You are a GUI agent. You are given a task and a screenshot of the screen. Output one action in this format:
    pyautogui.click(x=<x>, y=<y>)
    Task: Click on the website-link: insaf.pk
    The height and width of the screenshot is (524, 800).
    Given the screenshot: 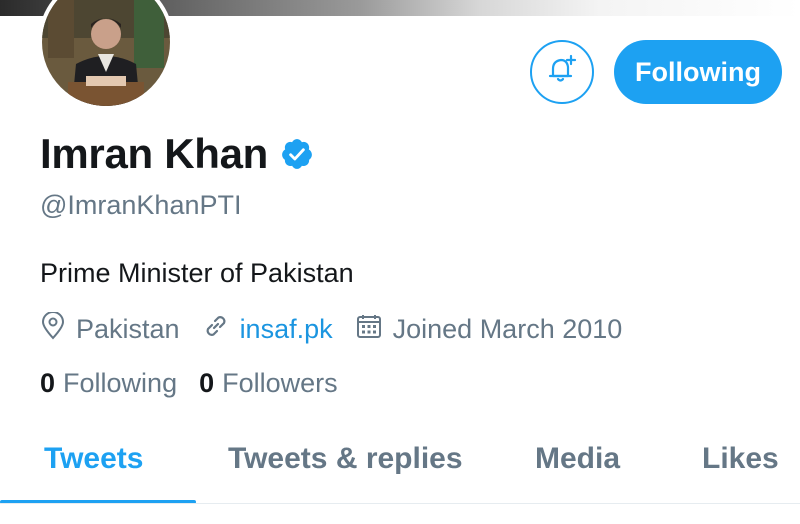 What is the action you would take?
    pyautogui.click(x=286, y=329)
    